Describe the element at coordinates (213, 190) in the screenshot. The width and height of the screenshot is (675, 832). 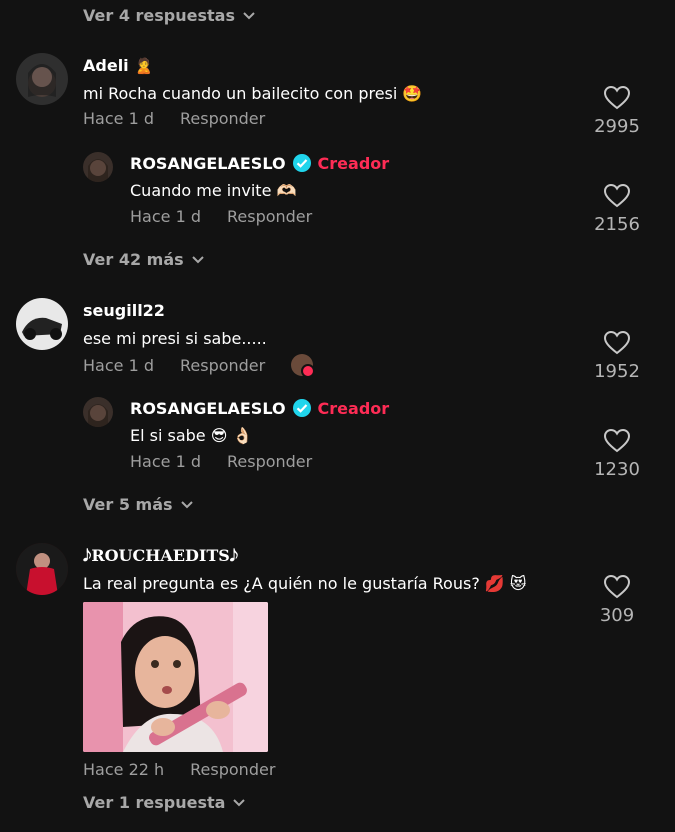
I see `reply-text: Cuando me invite 🫶🏻` at that location.